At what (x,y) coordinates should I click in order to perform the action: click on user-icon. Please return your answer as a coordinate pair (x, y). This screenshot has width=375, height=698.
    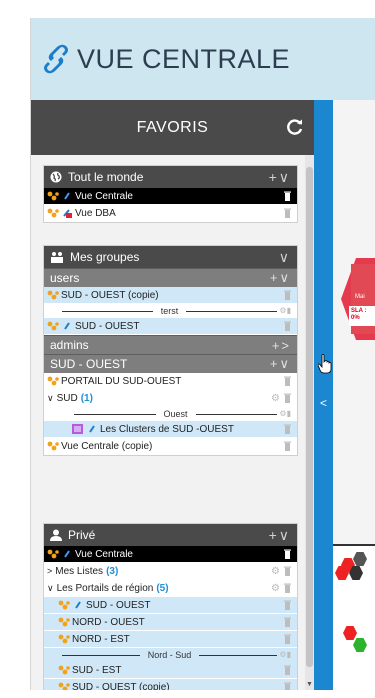
    Looking at the image, I should click on (56, 535).